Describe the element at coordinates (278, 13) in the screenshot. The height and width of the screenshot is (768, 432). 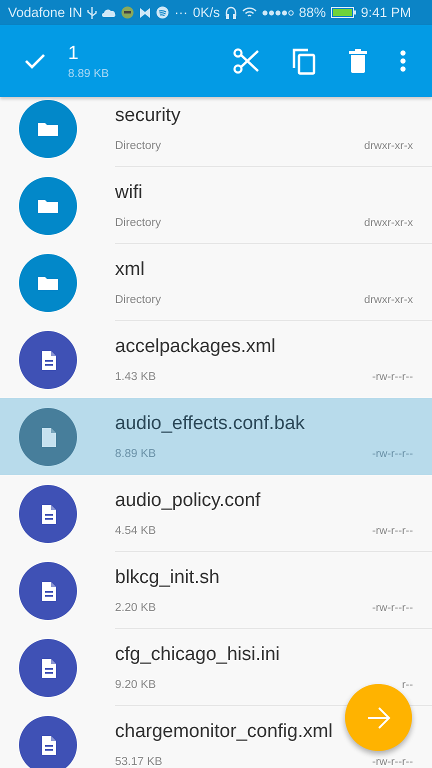
I see `signal-icon` at that location.